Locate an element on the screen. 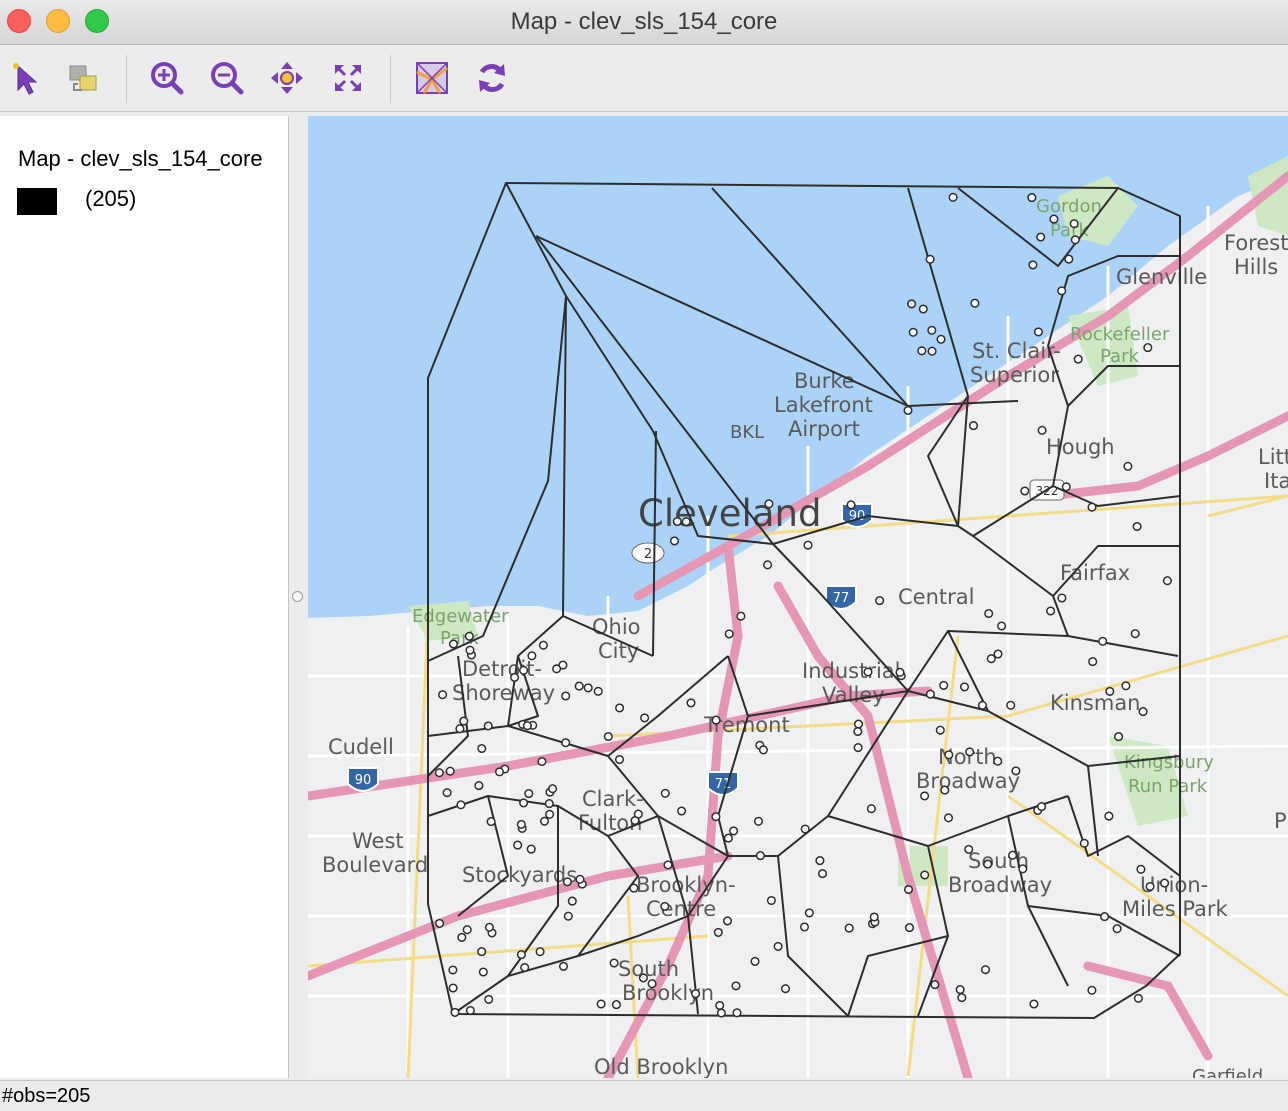 The width and height of the screenshot is (1288, 1111). zoom-in-tool-button is located at coordinates (167, 78).